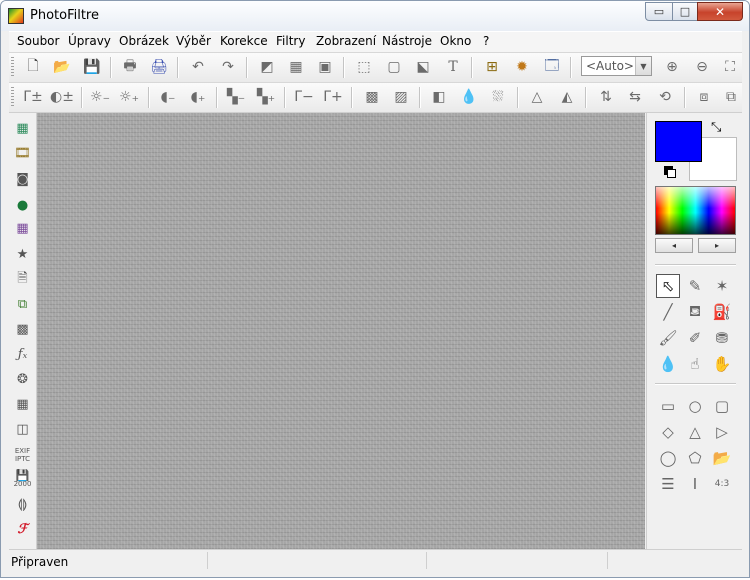 The image size is (750, 580). What do you see at coordinates (722, 484) in the screenshot?
I see `aspect-ratio-button: 4:3` at bounding box center [722, 484].